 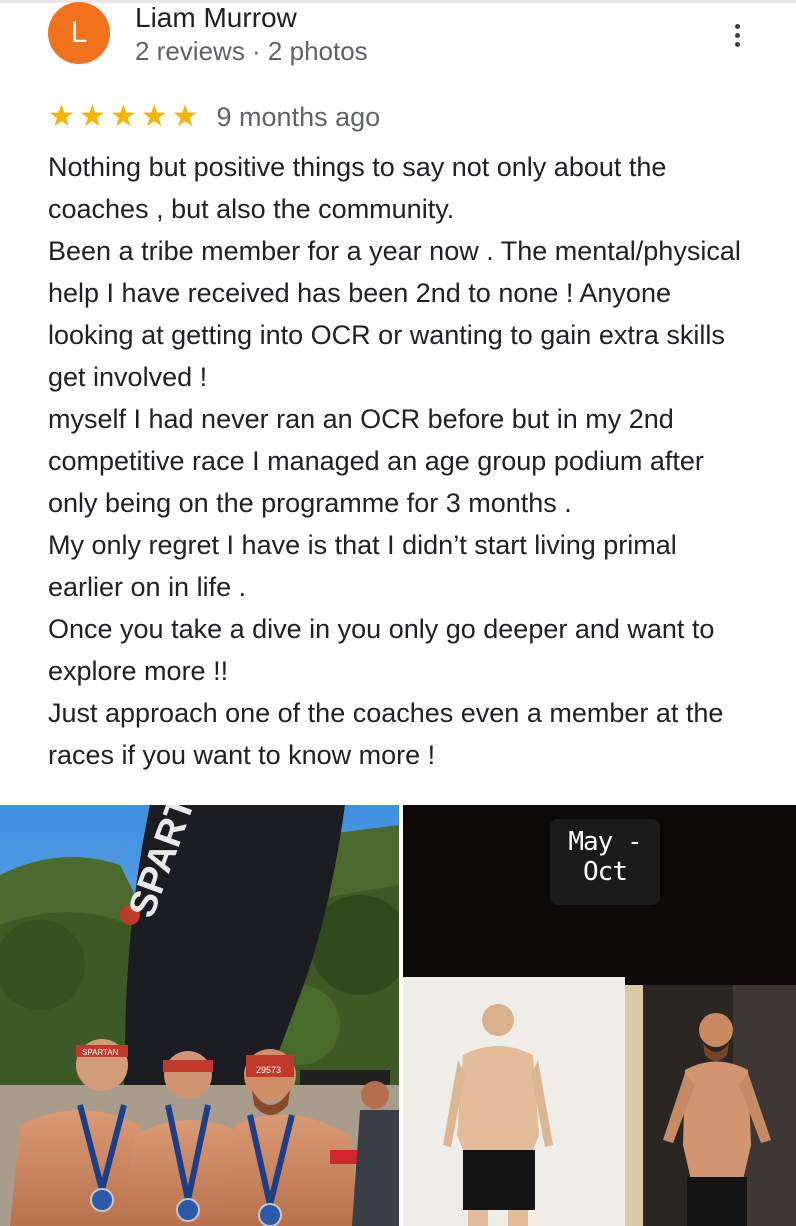 I want to click on bib-number: 29573, so click(x=268, y=1070).